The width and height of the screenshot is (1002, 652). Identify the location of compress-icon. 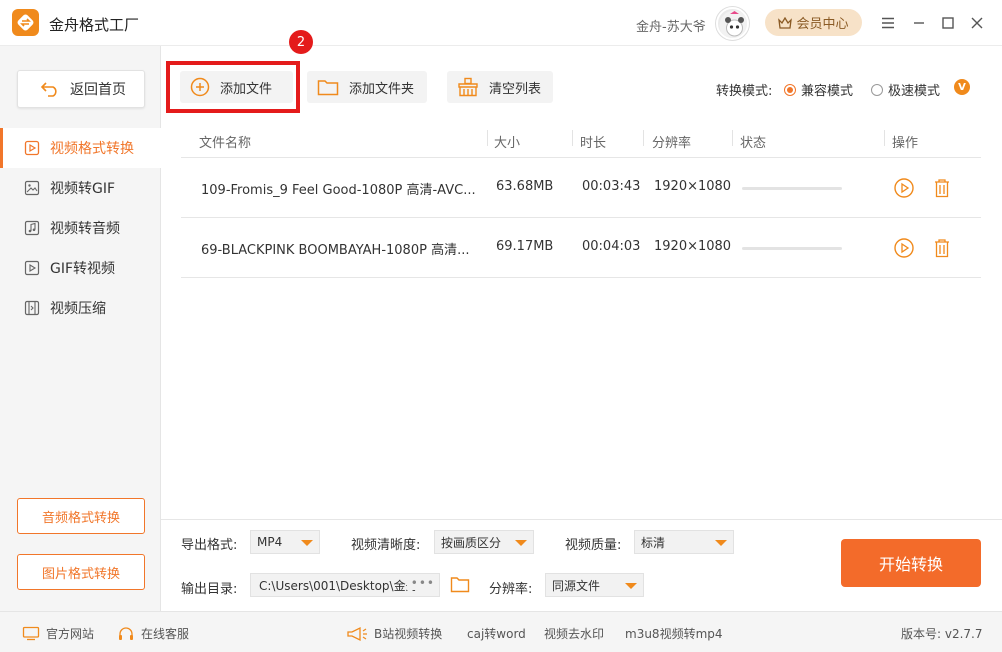
(32, 308).